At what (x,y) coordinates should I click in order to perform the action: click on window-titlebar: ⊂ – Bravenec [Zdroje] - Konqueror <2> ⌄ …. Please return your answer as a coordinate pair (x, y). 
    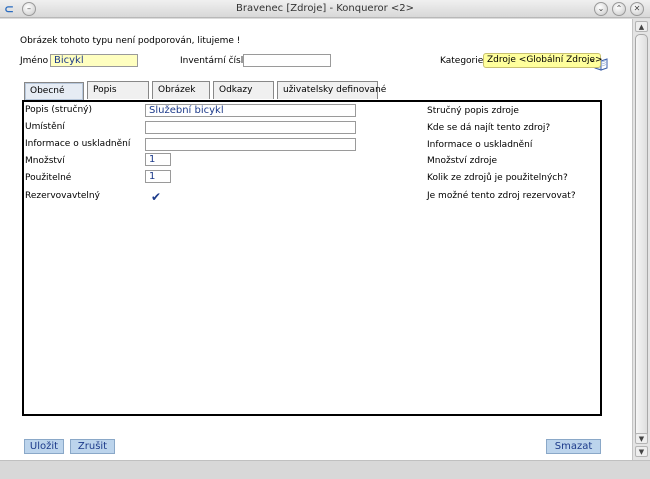
    Looking at the image, I should click on (325, 9).